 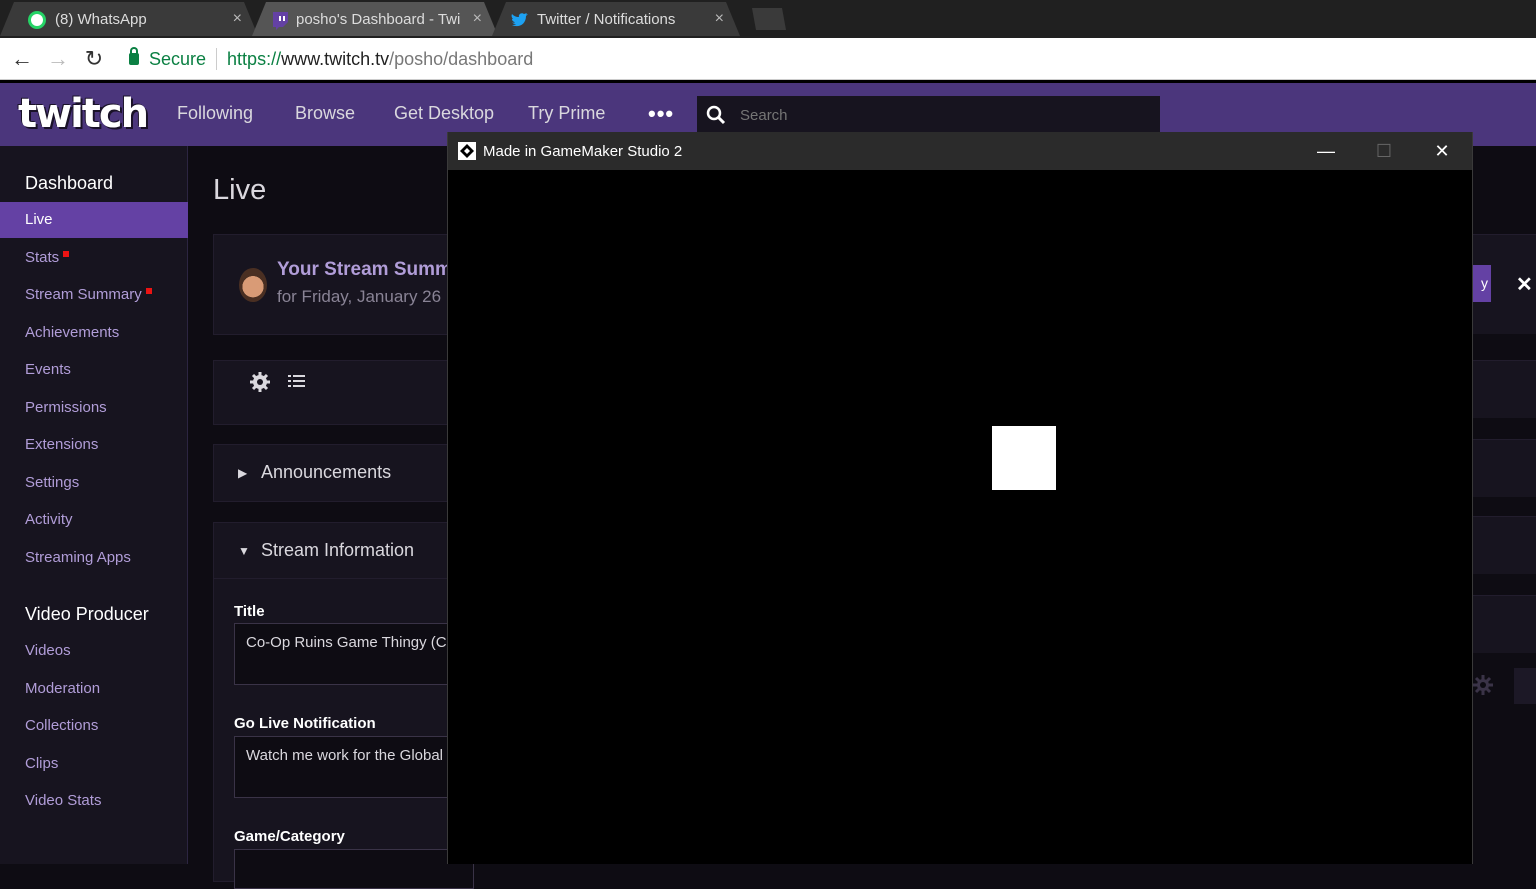 What do you see at coordinates (359, 296) in the screenshot?
I see `stream-summary-date: for Friday, January 26` at bounding box center [359, 296].